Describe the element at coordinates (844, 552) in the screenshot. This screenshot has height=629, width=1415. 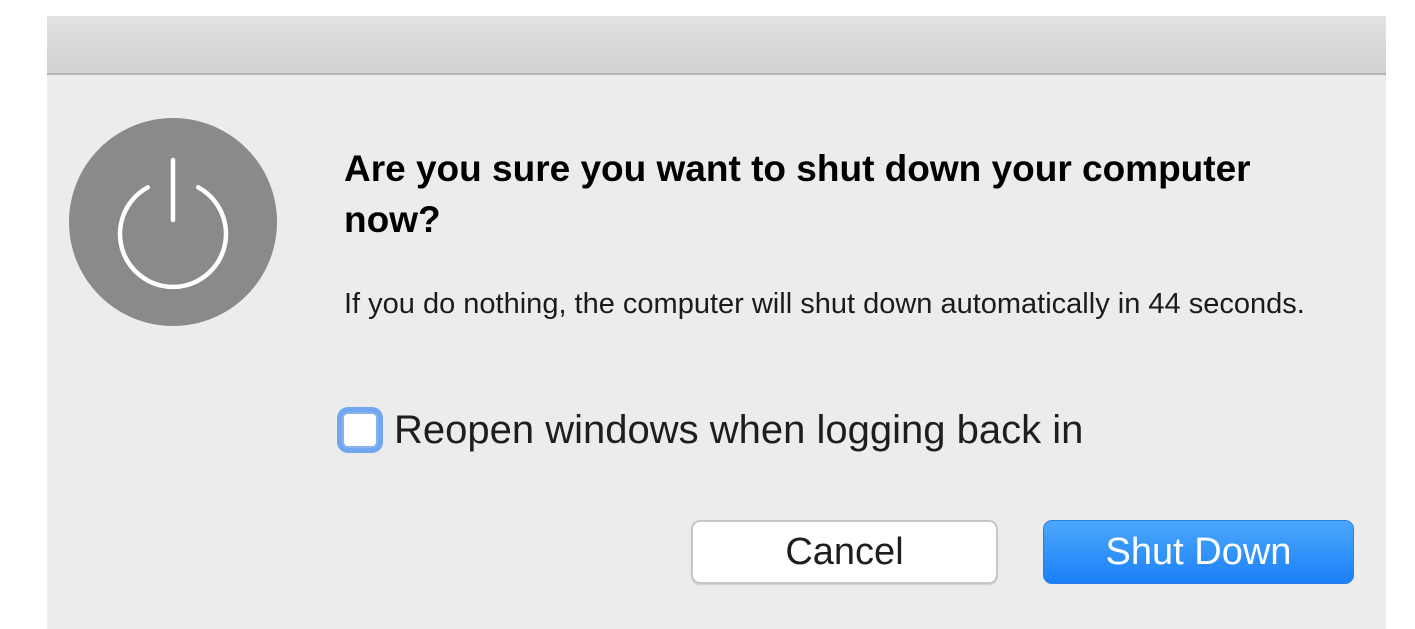
I see `cancel-button: Cancel` at that location.